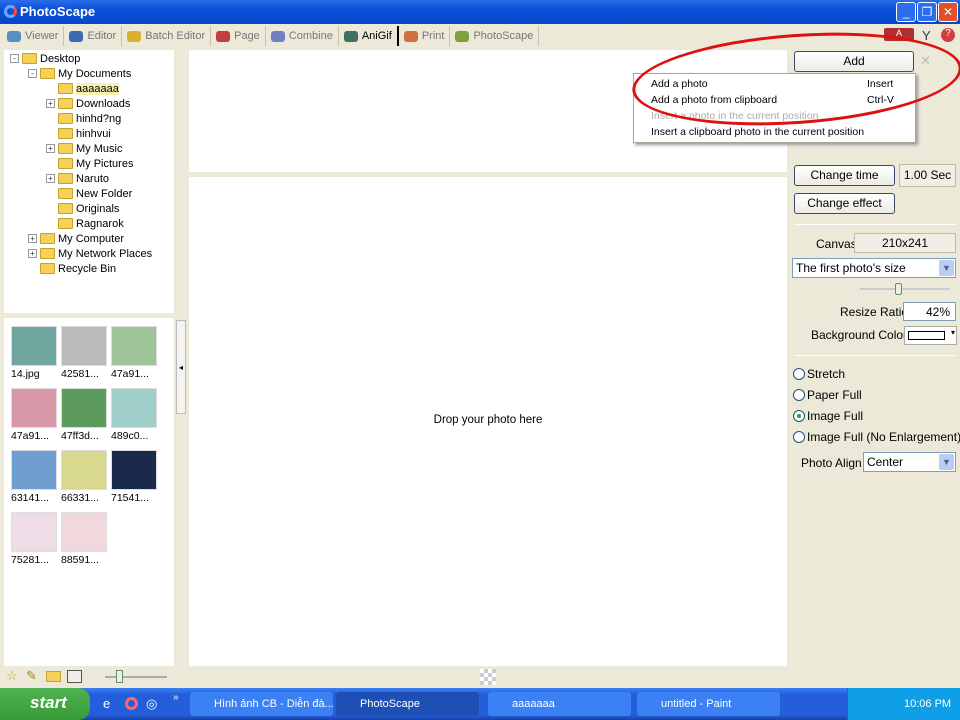 Image resolution: width=960 pixels, height=720 pixels. Describe the element at coordinates (488, 677) in the screenshot. I see `transparency-icon` at that location.